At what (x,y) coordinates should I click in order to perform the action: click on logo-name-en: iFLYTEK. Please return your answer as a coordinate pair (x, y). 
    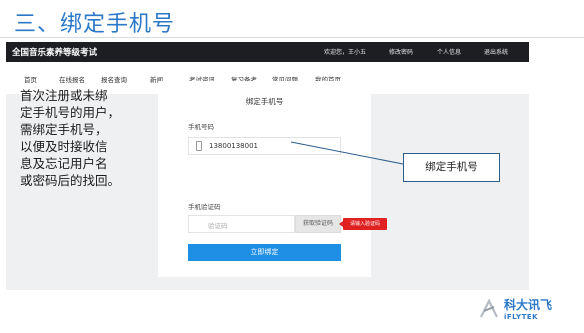
    Looking at the image, I should click on (521, 317).